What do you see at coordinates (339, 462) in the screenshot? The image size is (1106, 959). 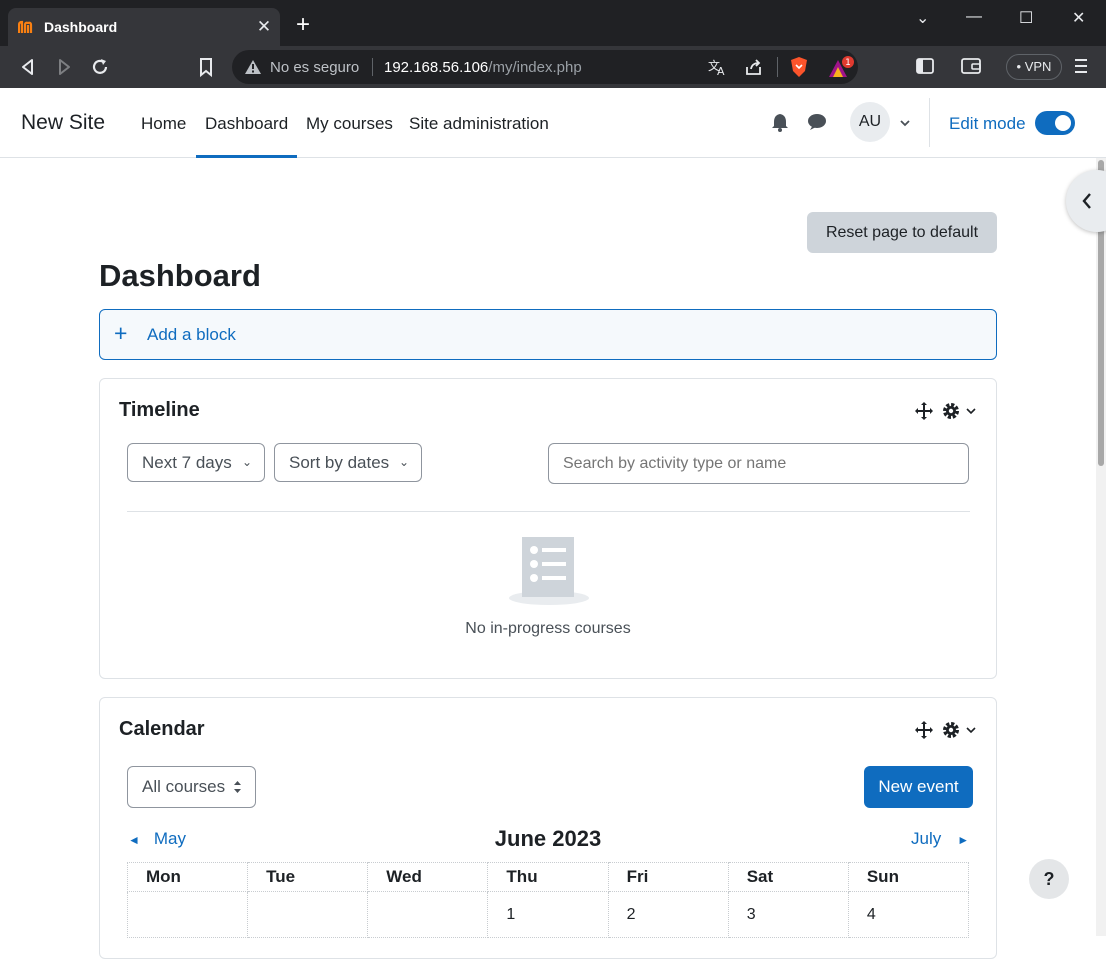 I see `timeline-sort-label: Sort by dates` at bounding box center [339, 462].